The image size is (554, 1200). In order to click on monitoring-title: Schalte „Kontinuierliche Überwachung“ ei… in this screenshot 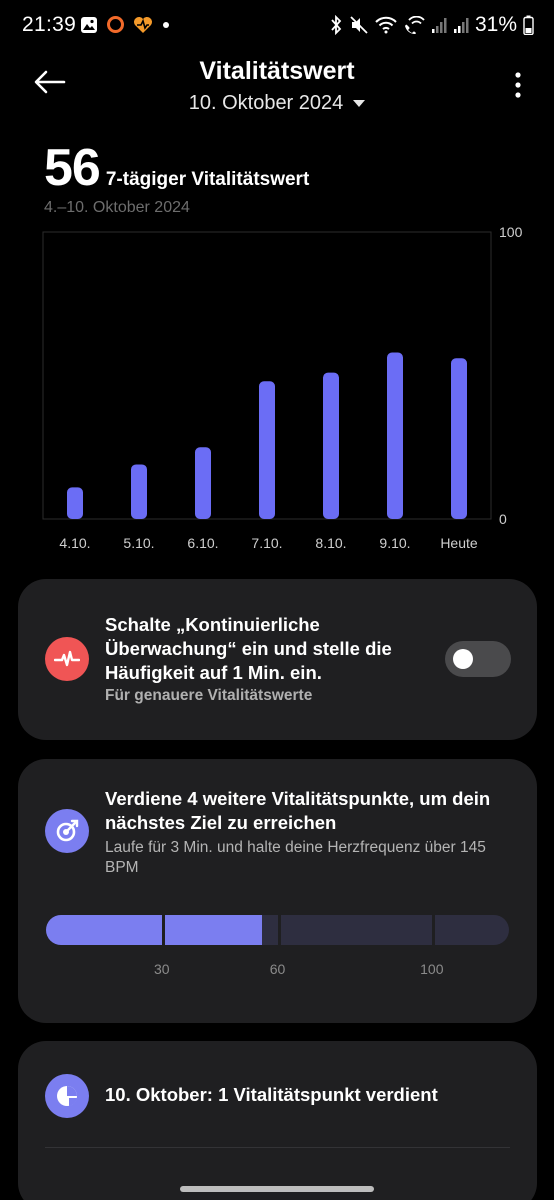, I will do `click(248, 648)`.